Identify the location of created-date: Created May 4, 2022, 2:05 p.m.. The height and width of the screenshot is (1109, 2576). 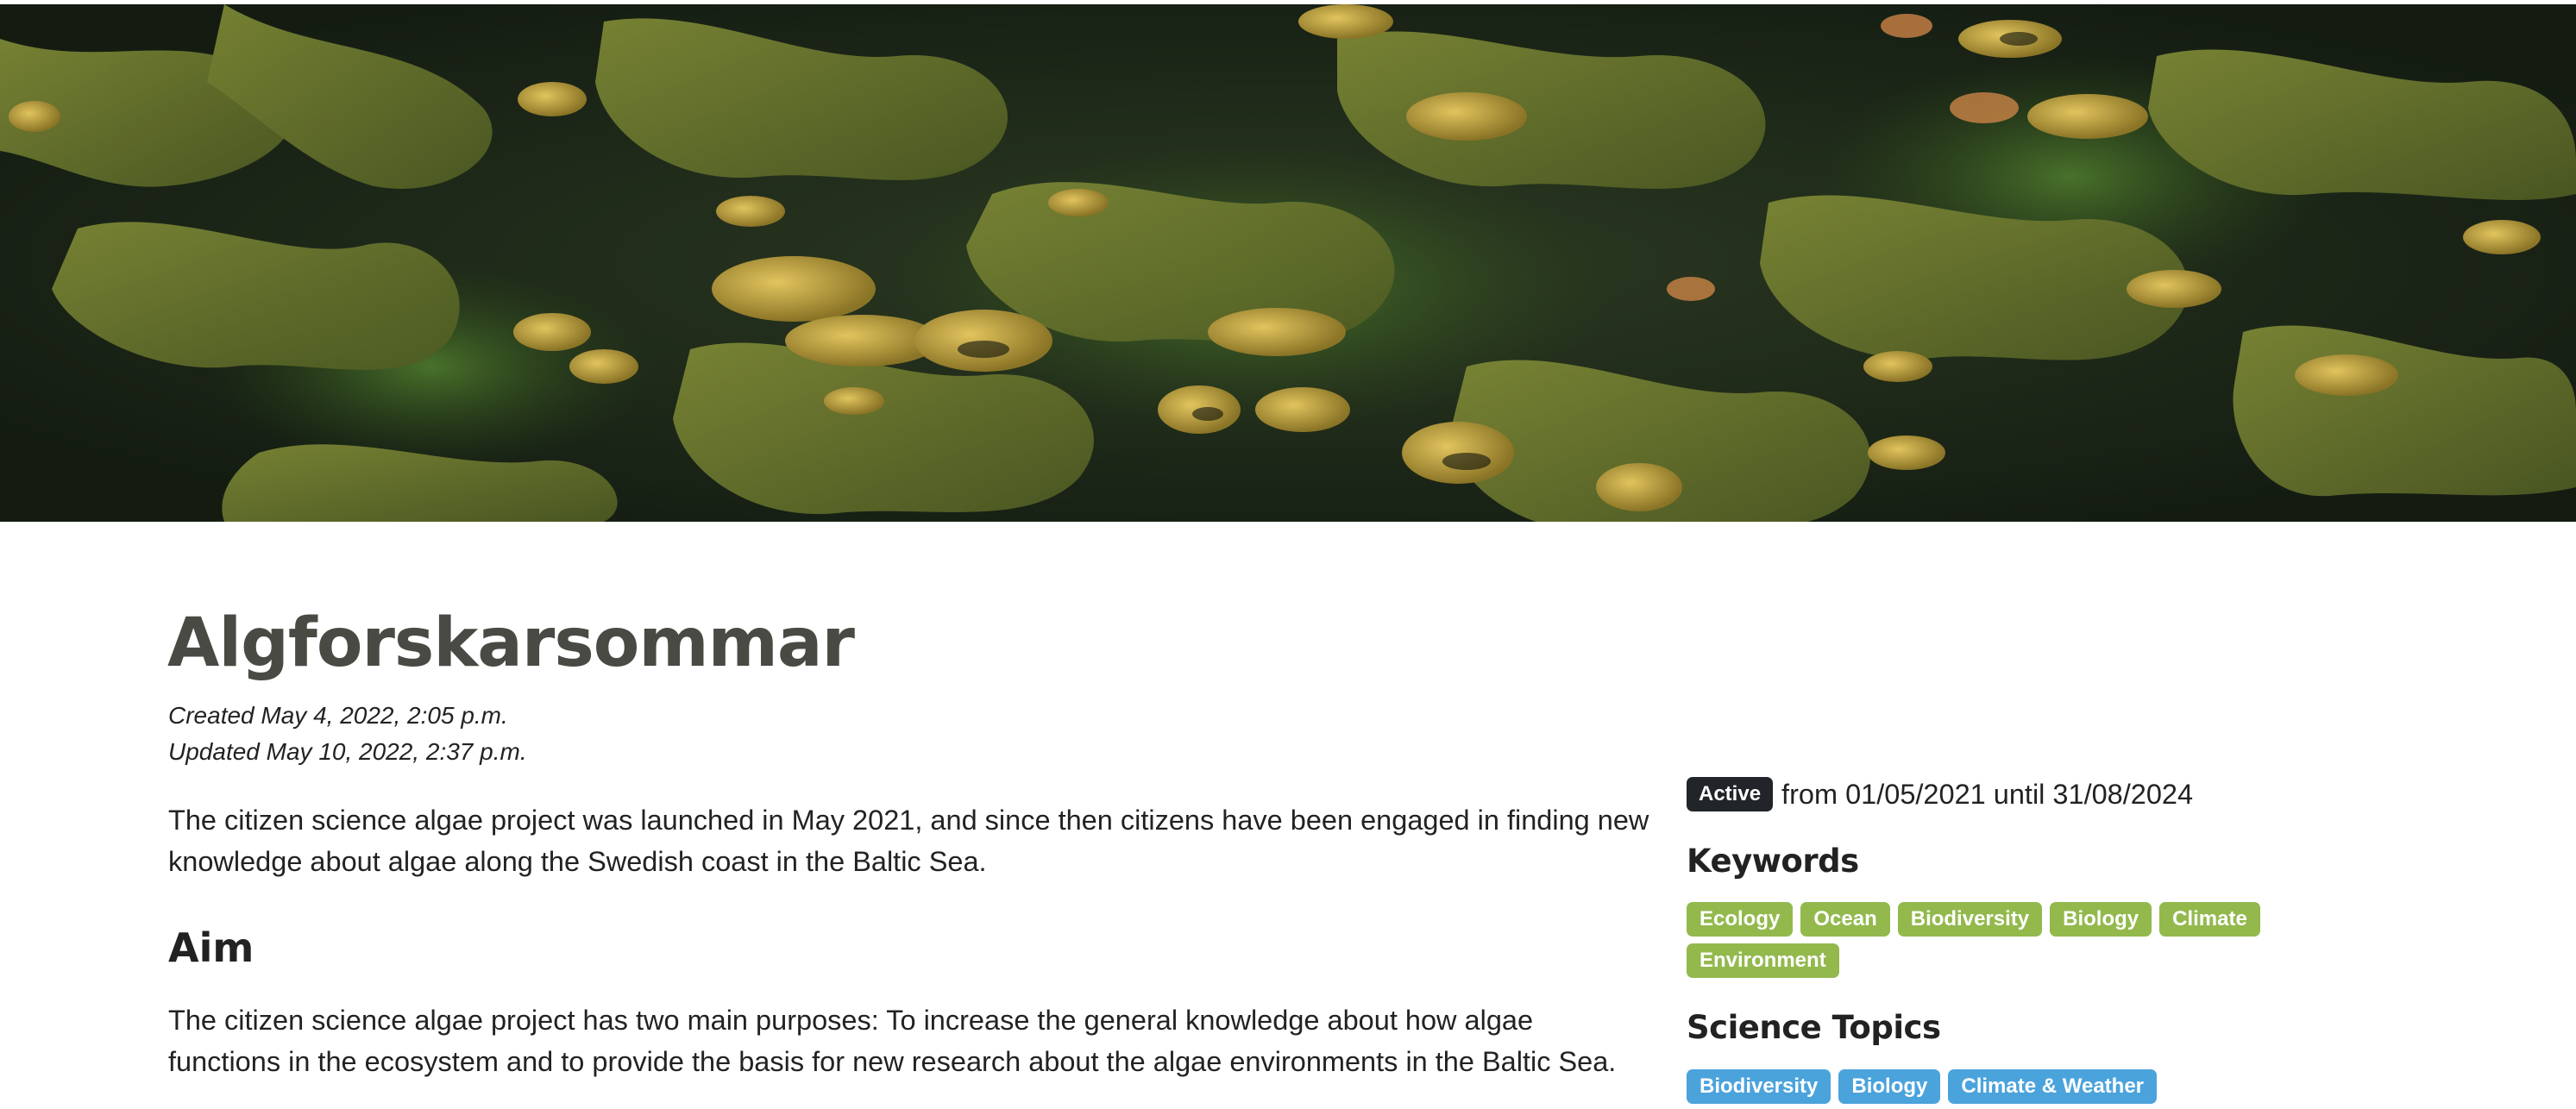
(338, 715).